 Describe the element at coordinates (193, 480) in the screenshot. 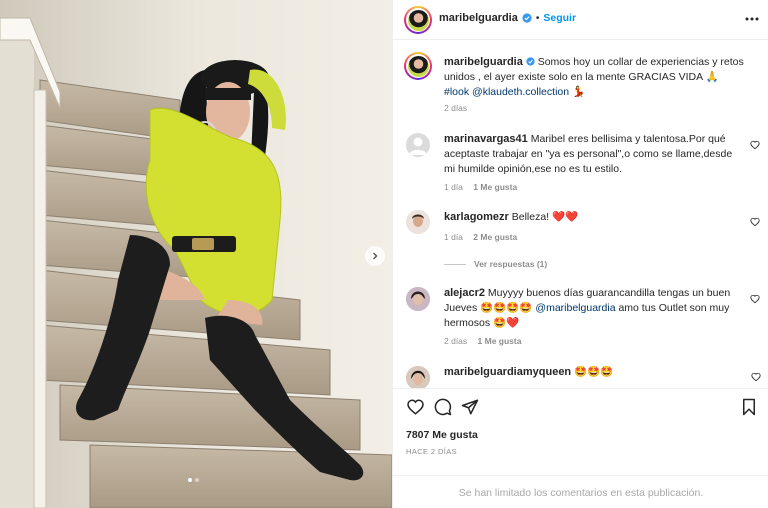

I see `carousel-dots` at that location.